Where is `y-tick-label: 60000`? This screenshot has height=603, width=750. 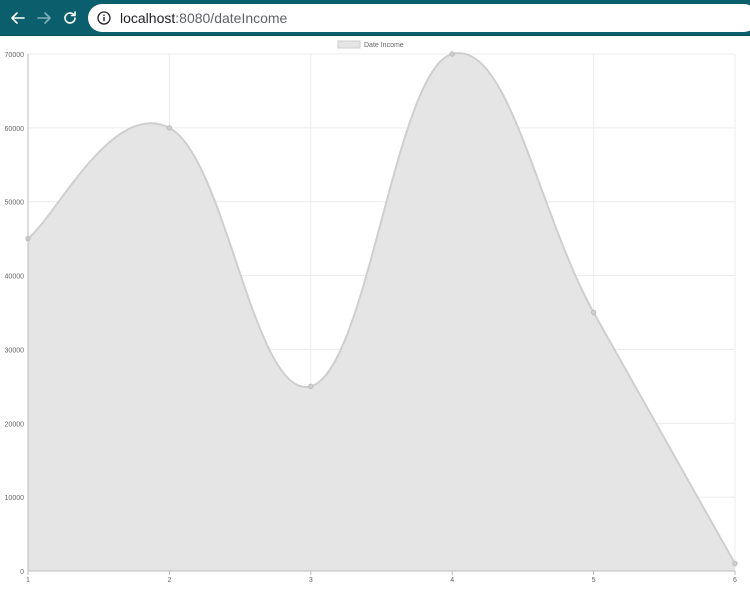 y-tick-label: 60000 is located at coordinates (15, 129).